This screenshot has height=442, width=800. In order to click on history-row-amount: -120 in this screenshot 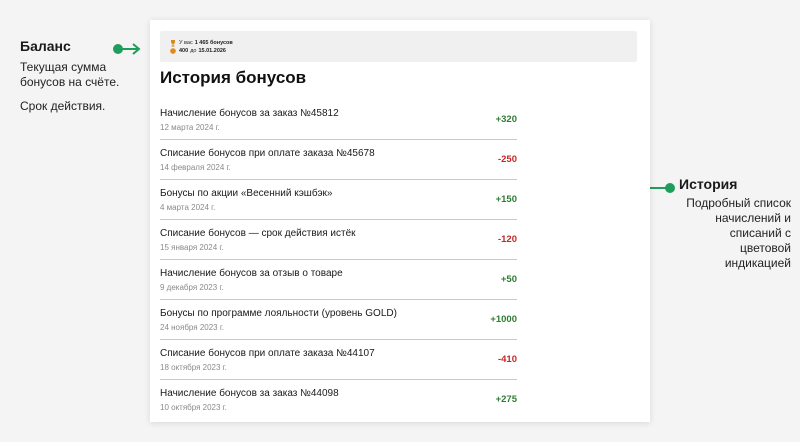, I will do `click(507, 239)`.